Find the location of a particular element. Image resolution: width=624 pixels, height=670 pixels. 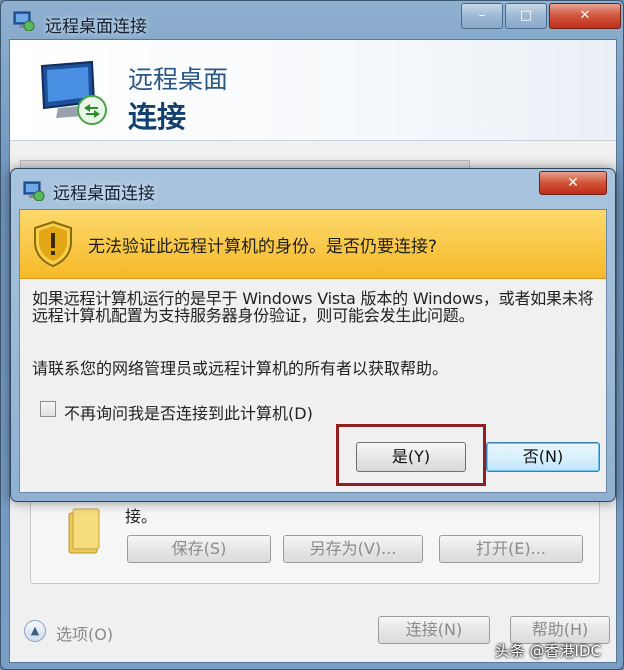

header-title-line1: 远程桌面 is located at coordinates (178, 79).